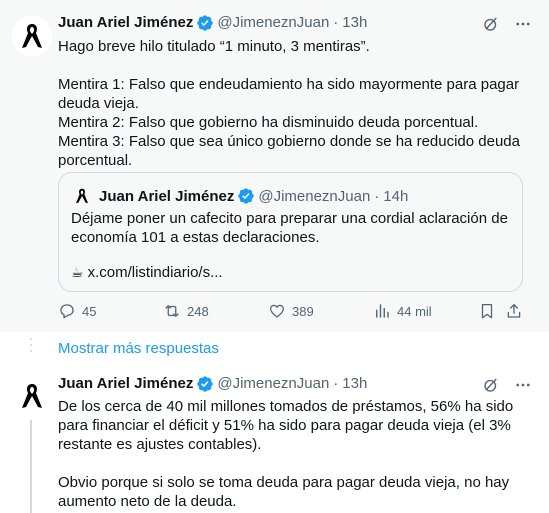 The image size is (549, 513). What do you see at coordinates (172, 311) in the screenshot?
I see `repost-icon` at bounding box center [172, 311].